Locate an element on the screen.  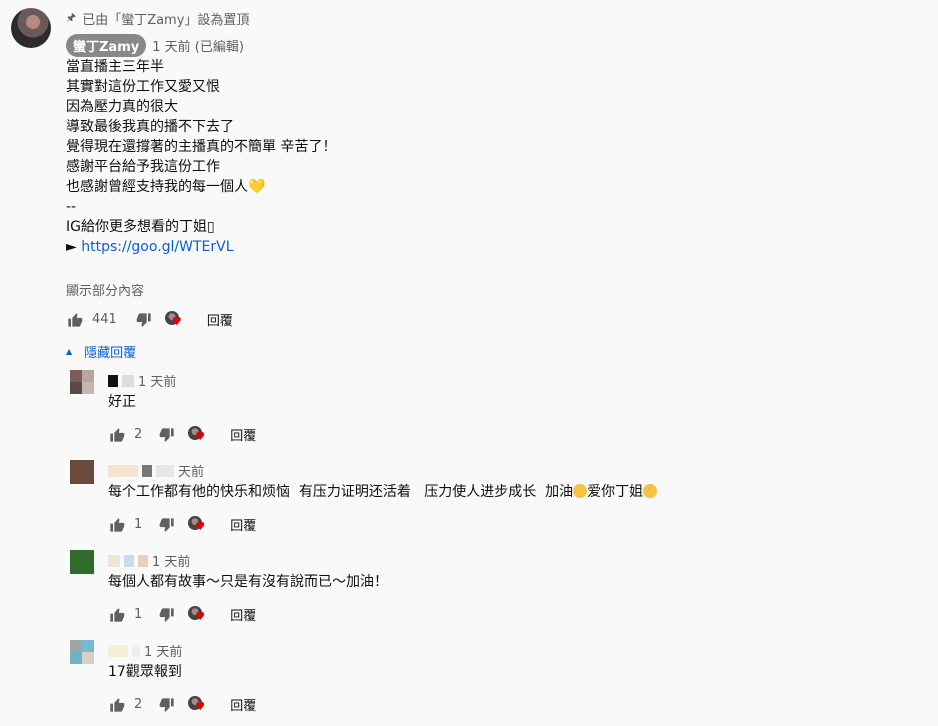
reply-text: 每個人都有故事～只是有沒有說而已～加油！ is located at coordinates (248, 582).